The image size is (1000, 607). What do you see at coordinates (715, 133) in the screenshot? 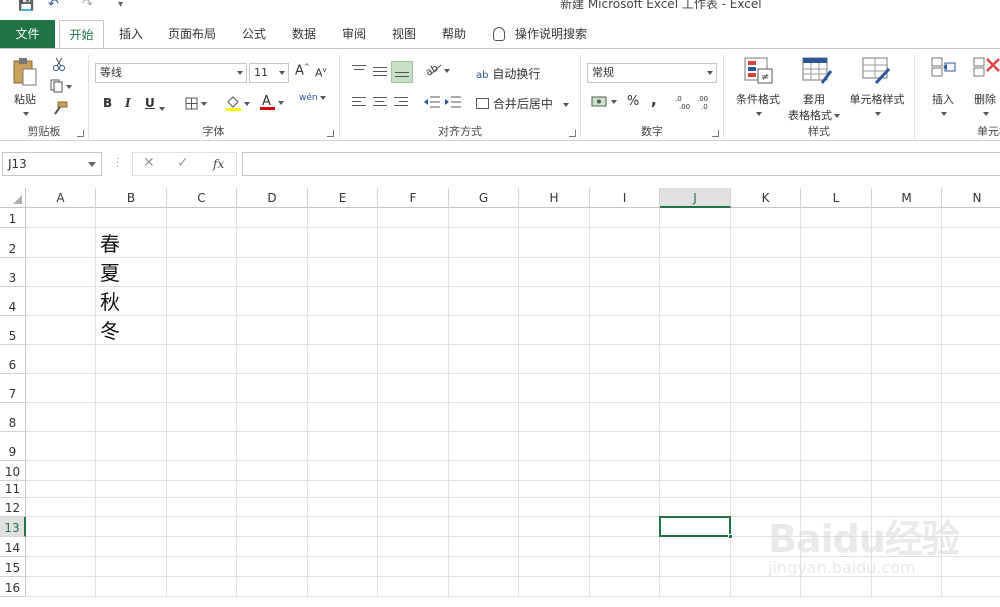
I see `number-launcher` at bounding box center [715, 133].